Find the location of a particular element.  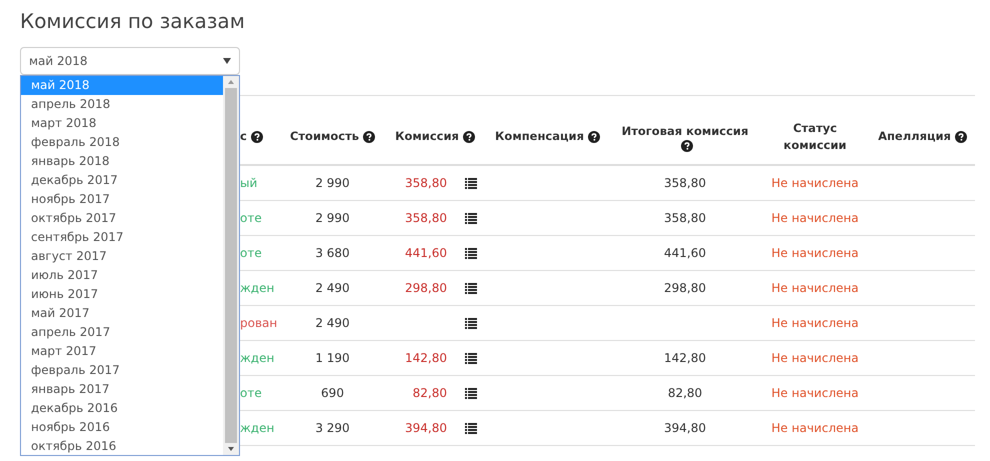

month-option: июнь 2017 is located at coordinates (122, 294).